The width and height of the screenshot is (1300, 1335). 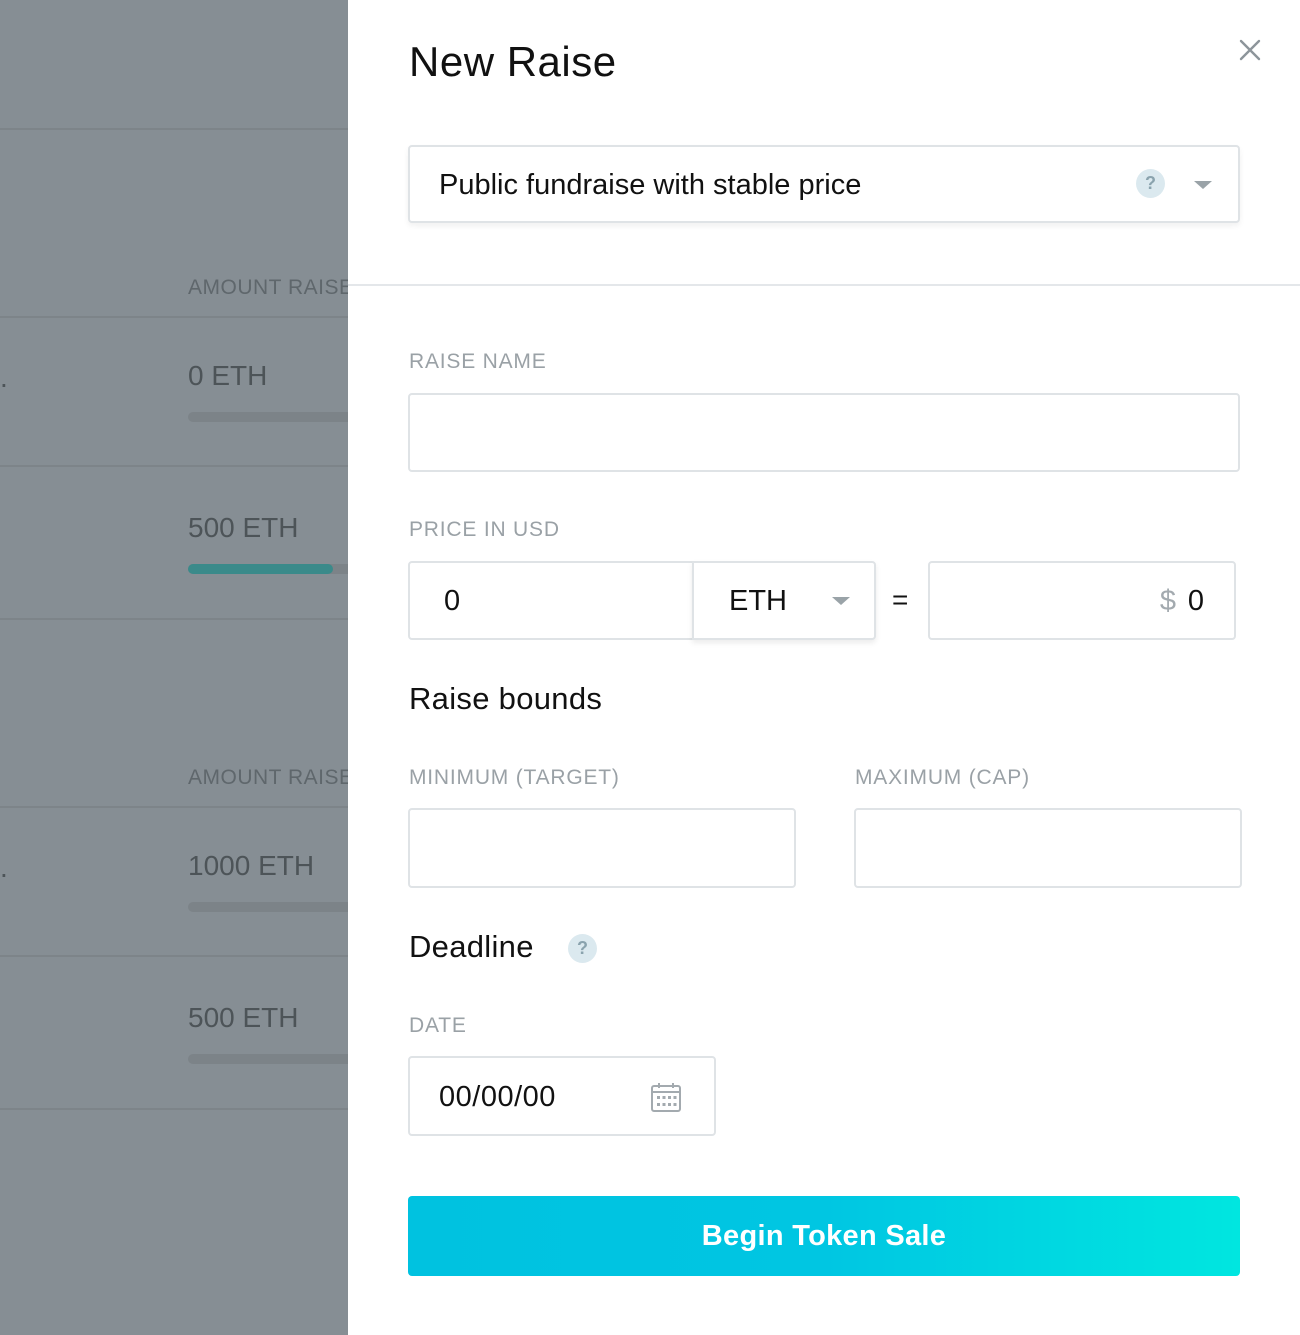 What do you see at coordinates (1048, 848) in the screenshot?
I see `maximum-input` at bounding box center [1048, 848].